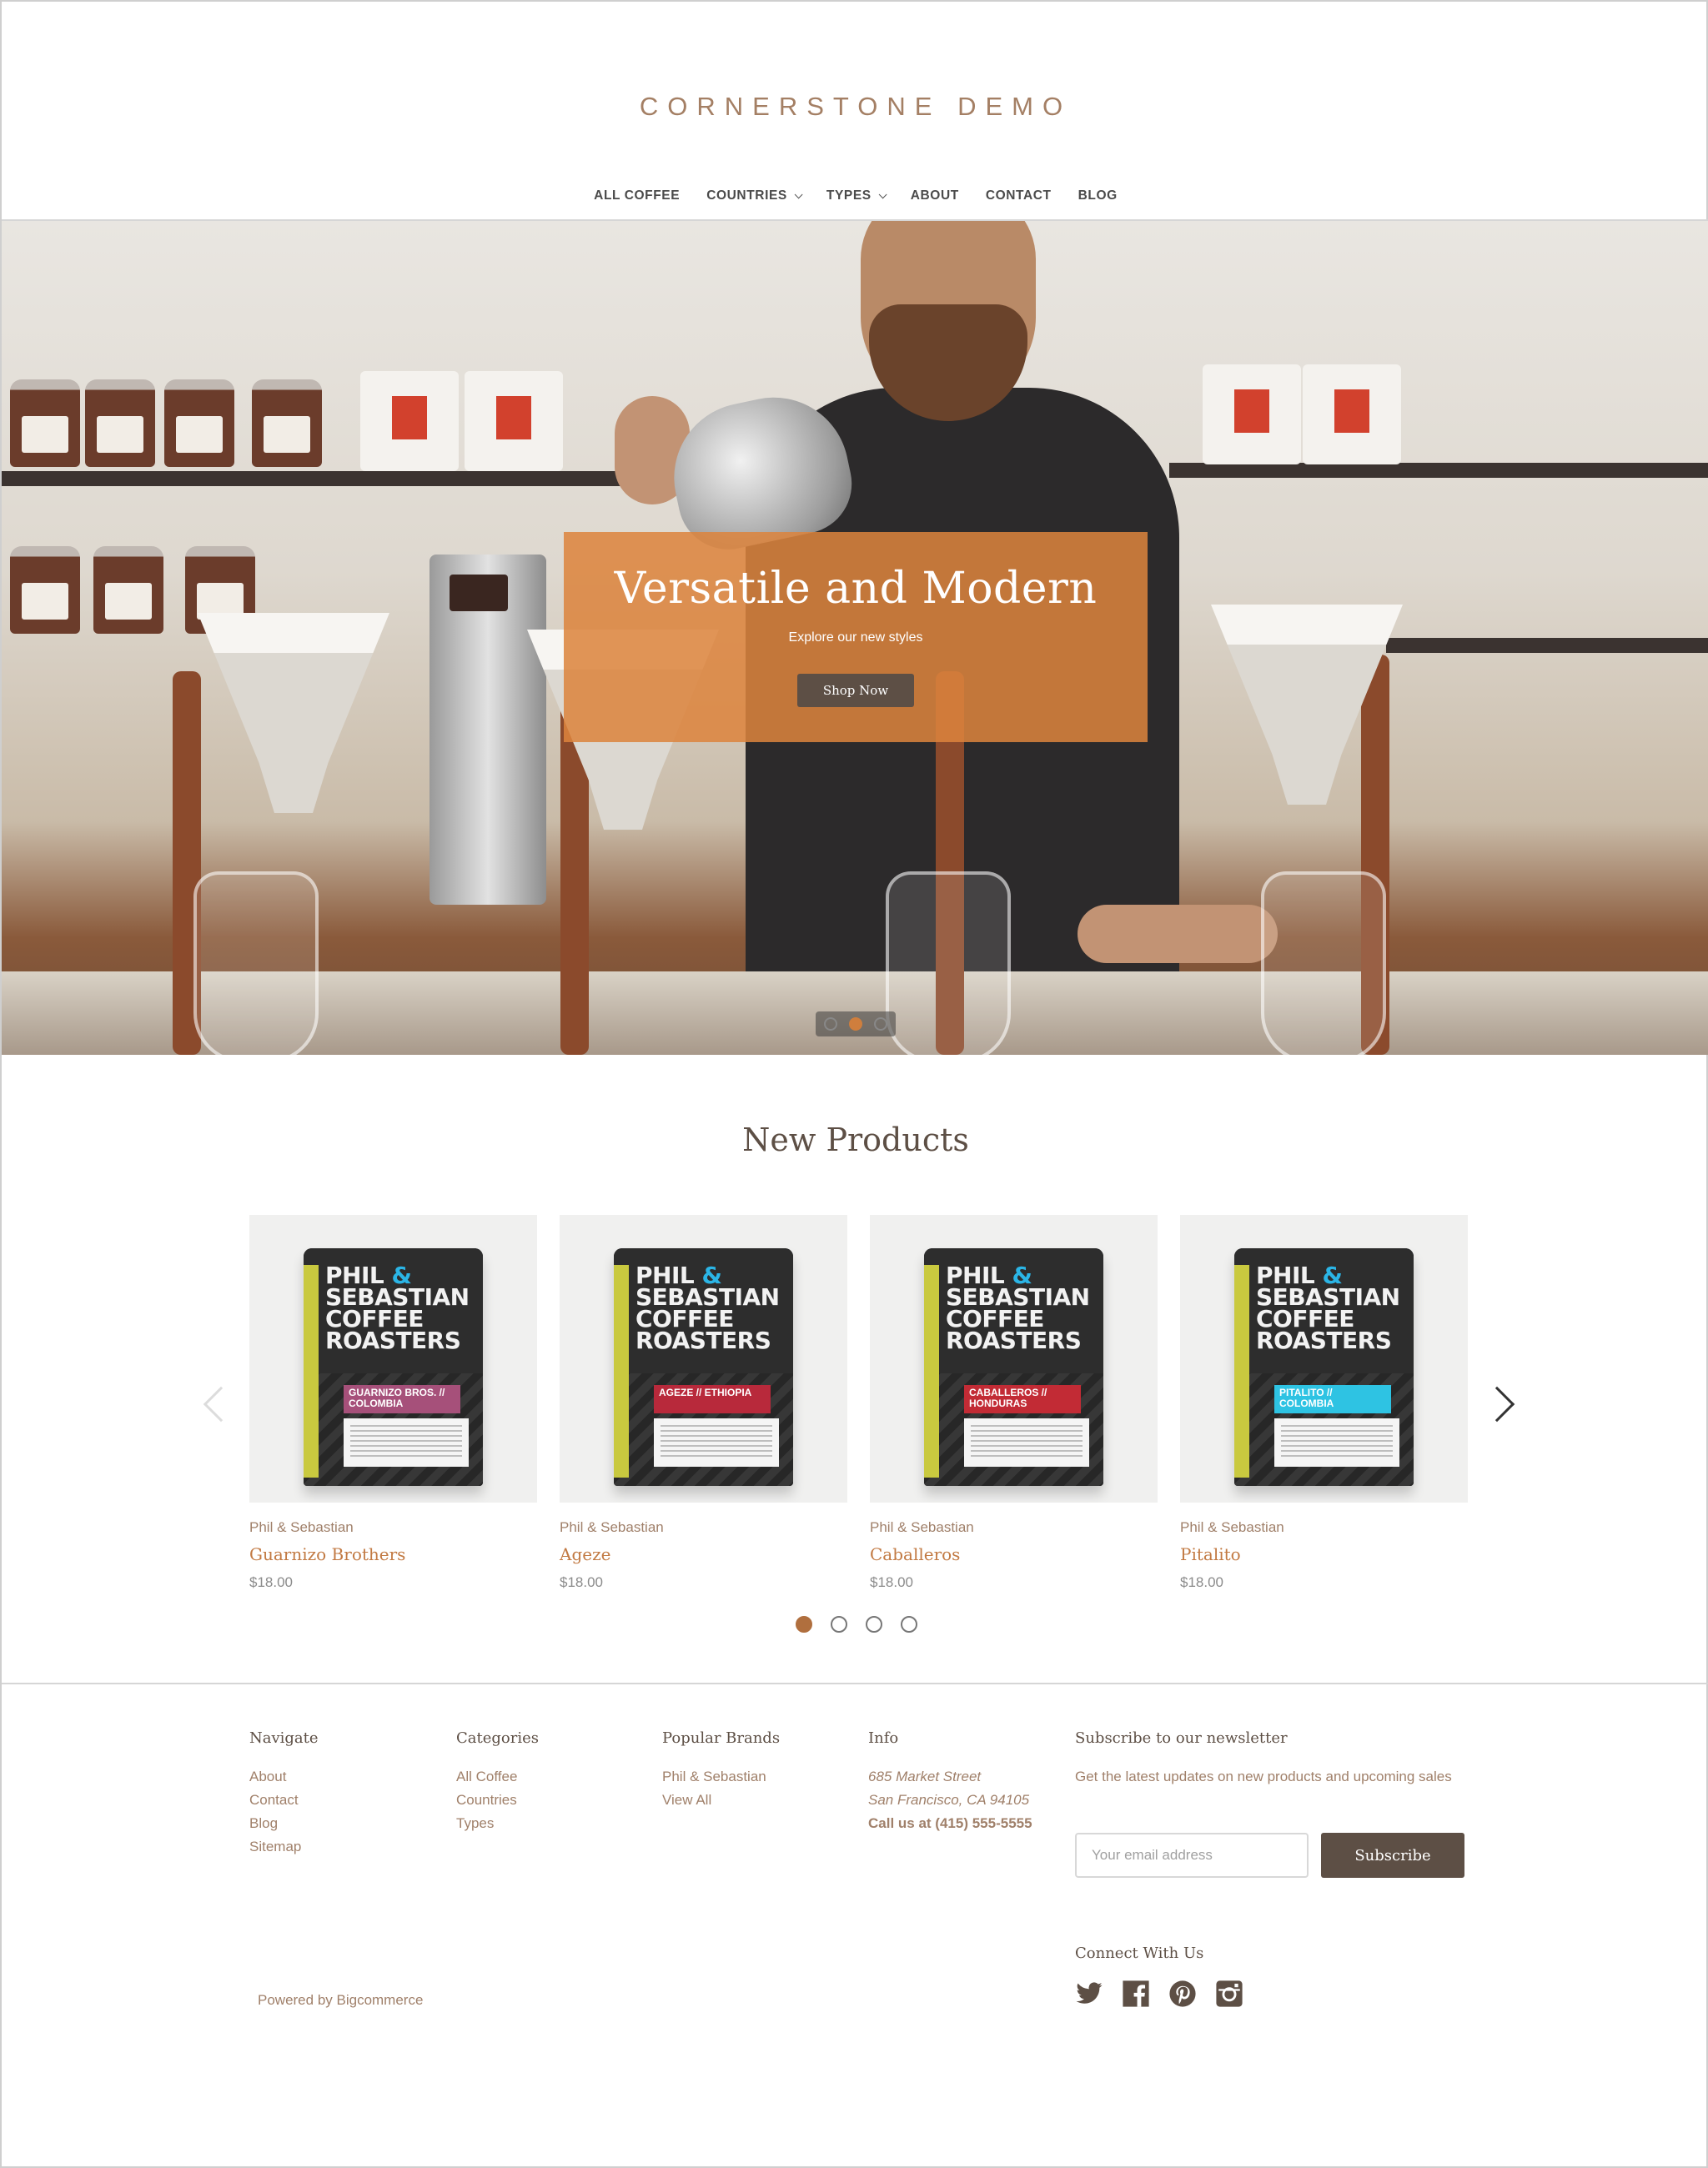  Describe the element at coordinates (1229, 1994) in the screenshot. I see `instagram-icon` at that location.